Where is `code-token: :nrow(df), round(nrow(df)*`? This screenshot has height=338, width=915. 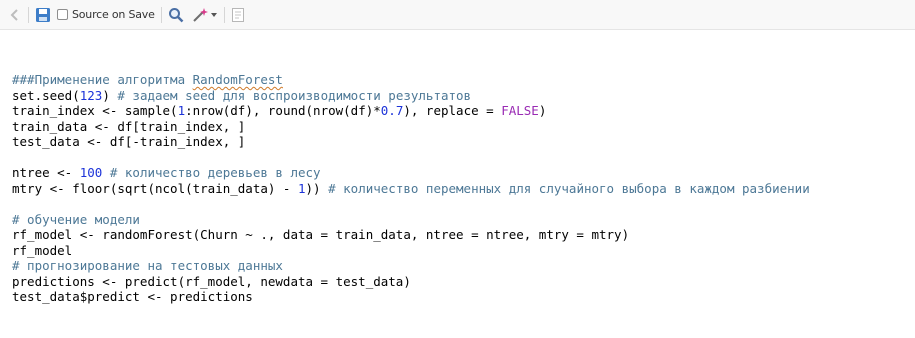 code-token: :nrow(df), round(nrow(df)* is located at coordinates (283, 110).